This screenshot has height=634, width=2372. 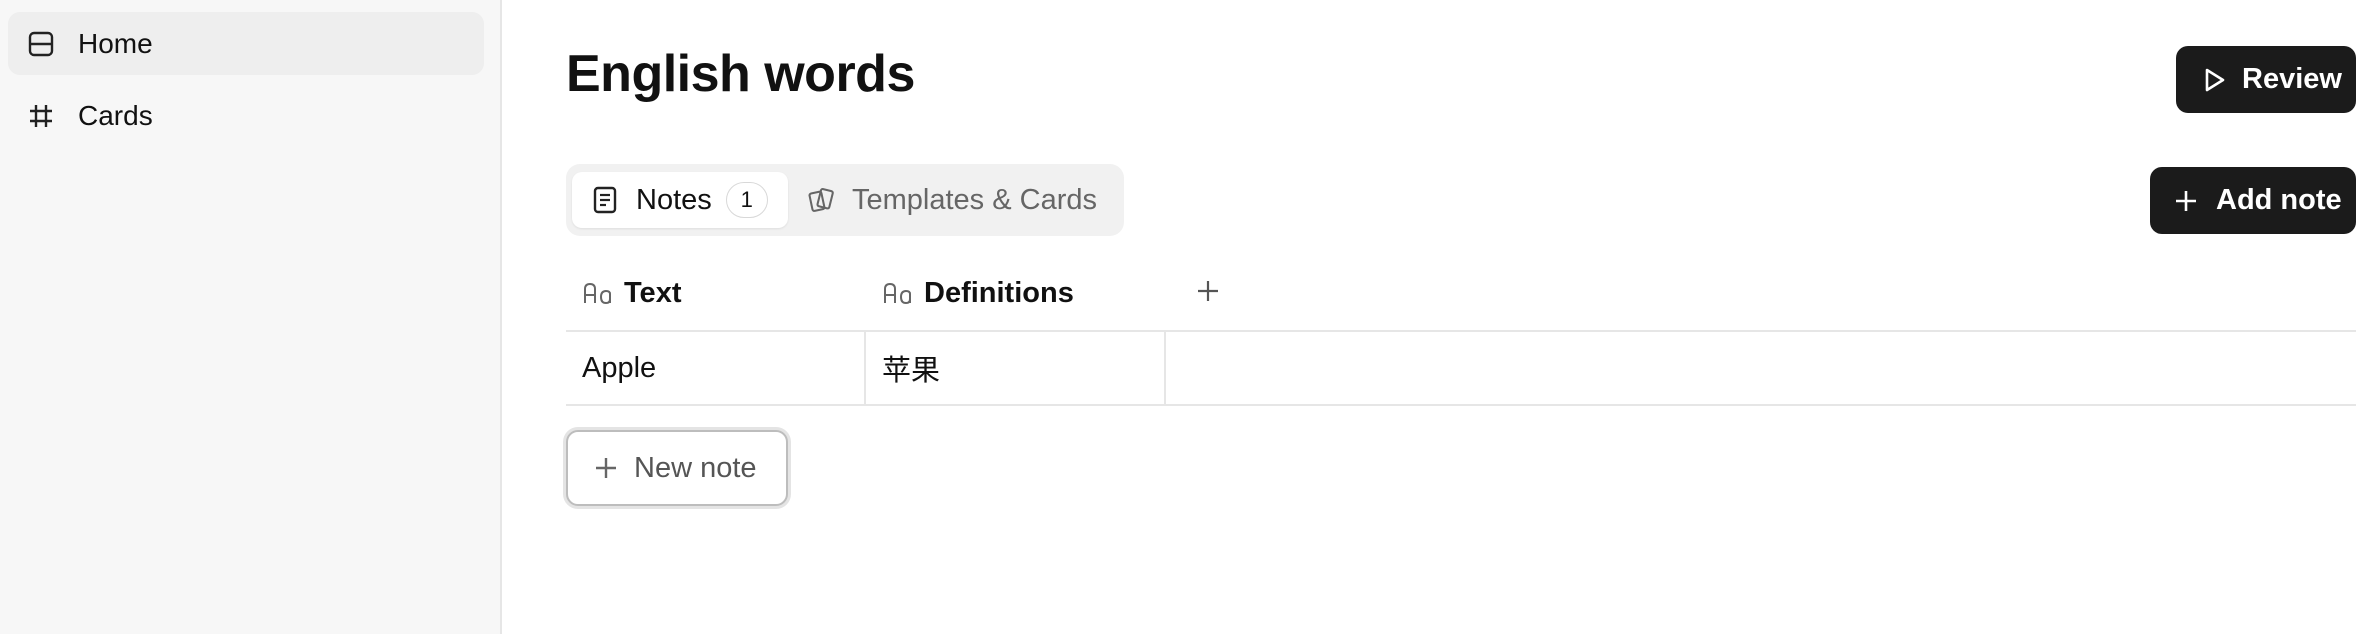 What do you see at coordinates (653, 292) in the screenshot?
I see `column-header-label: Text` at bounding box center [653, 292].